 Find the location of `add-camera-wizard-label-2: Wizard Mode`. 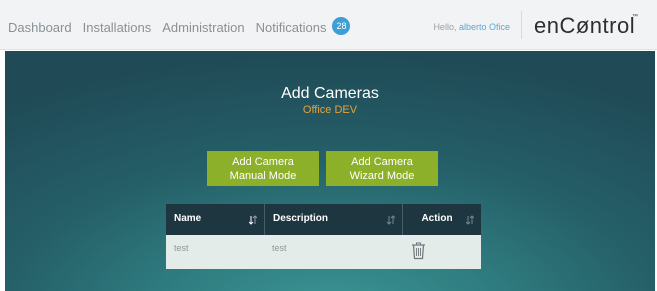

add-camera-wizard-label-2: Wizard Mode is located at coordinates (382, 175).